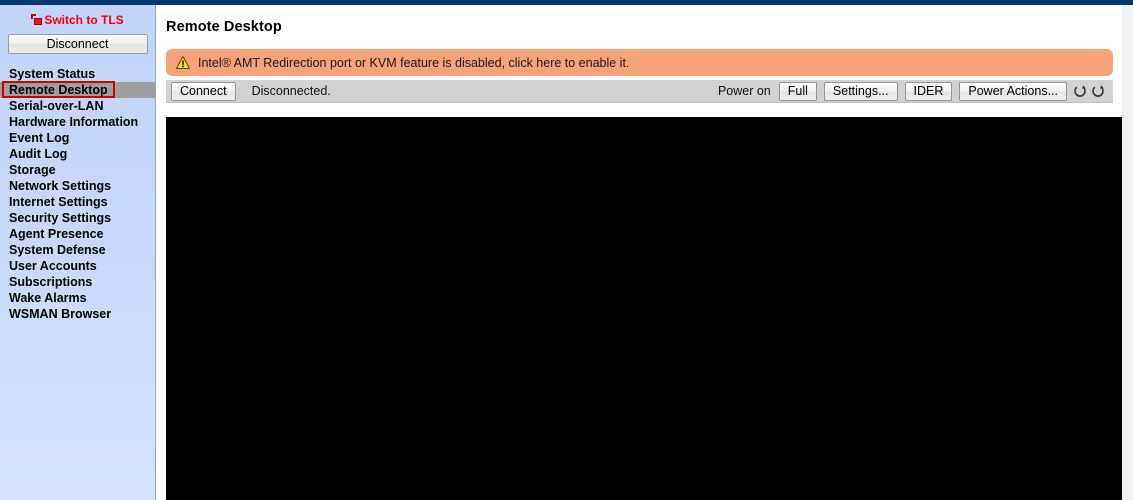  I want to click on right-edge-gutter, so click(1127, 252).